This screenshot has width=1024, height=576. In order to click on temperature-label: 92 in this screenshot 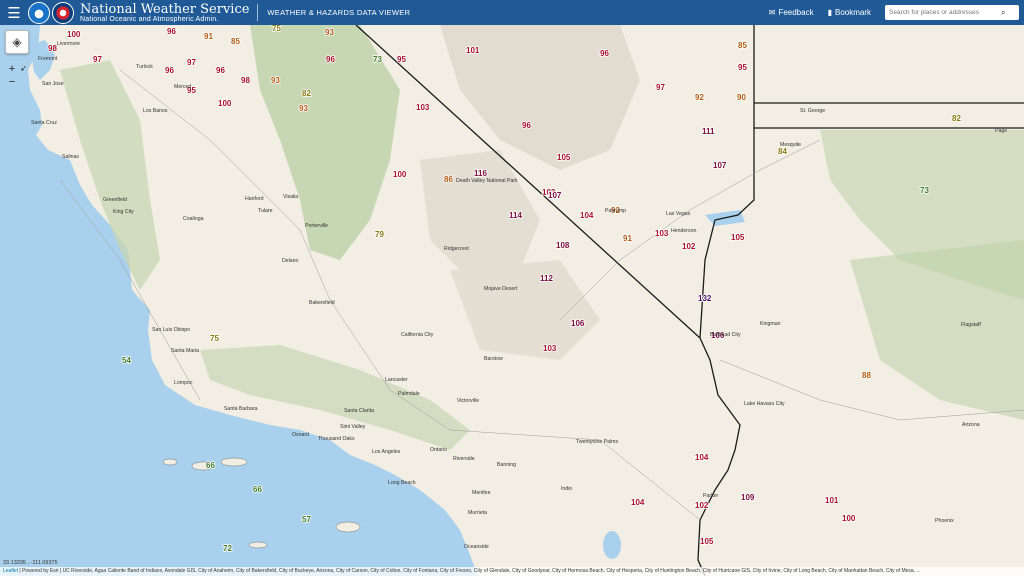, I will do `click(699, 97)`.